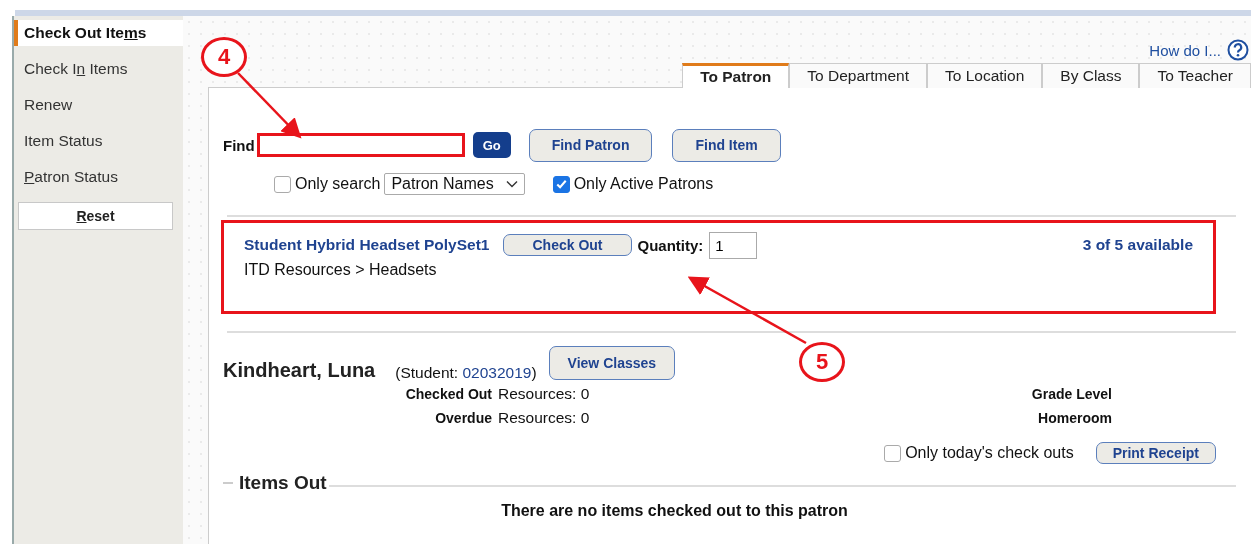 This screenshot has width=1251, height=544. I want to click on reset-button: Reset, so click(95, 216).